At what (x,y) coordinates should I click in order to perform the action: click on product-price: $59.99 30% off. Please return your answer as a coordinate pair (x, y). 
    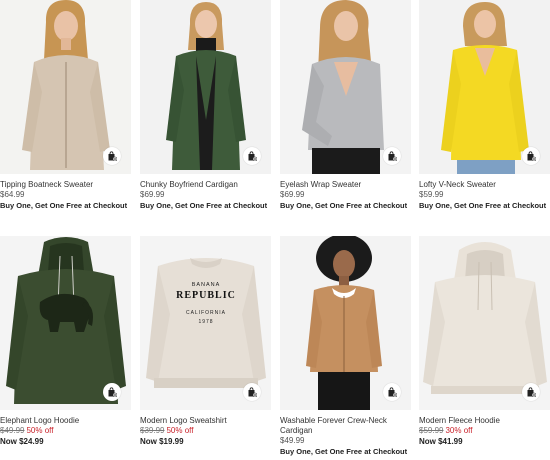
    Looking at the image, I should click on (484, 431).